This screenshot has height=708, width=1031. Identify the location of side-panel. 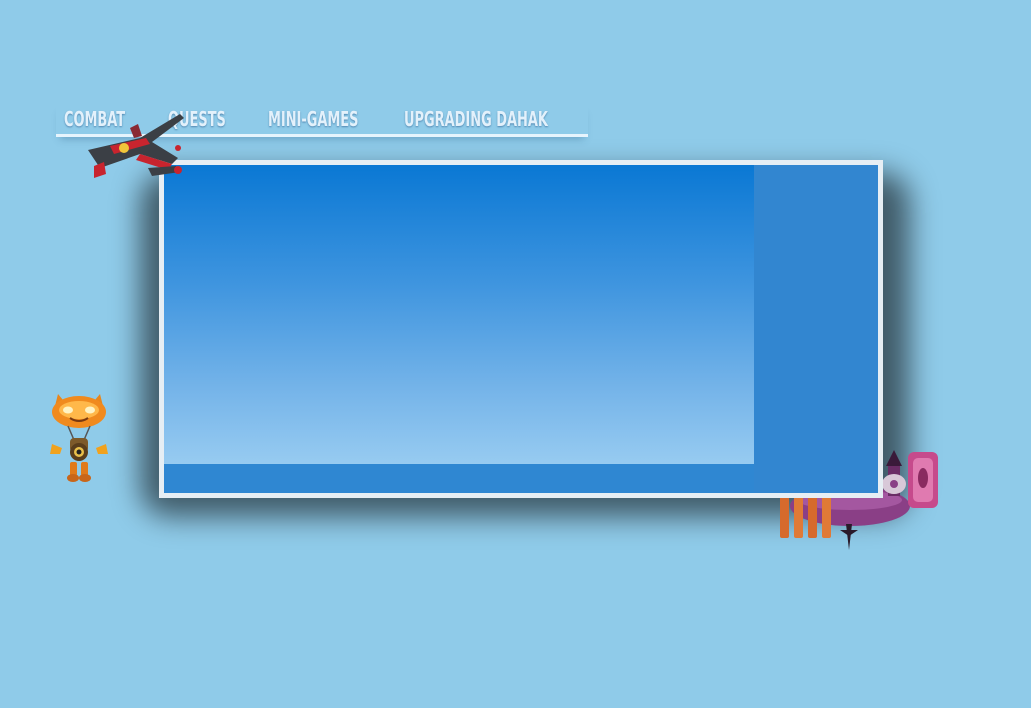
(816, 329).